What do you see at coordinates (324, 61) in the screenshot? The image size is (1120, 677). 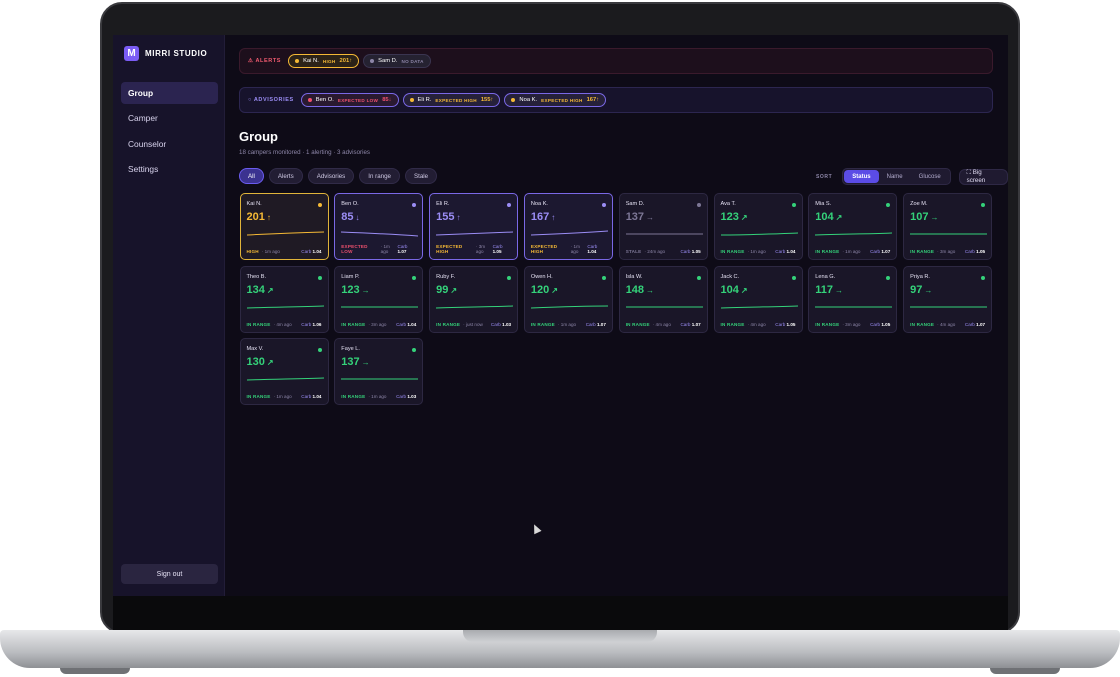 I see `alert-pill: Kai N. HIGH 201↑` at bounding box center [324, 61].